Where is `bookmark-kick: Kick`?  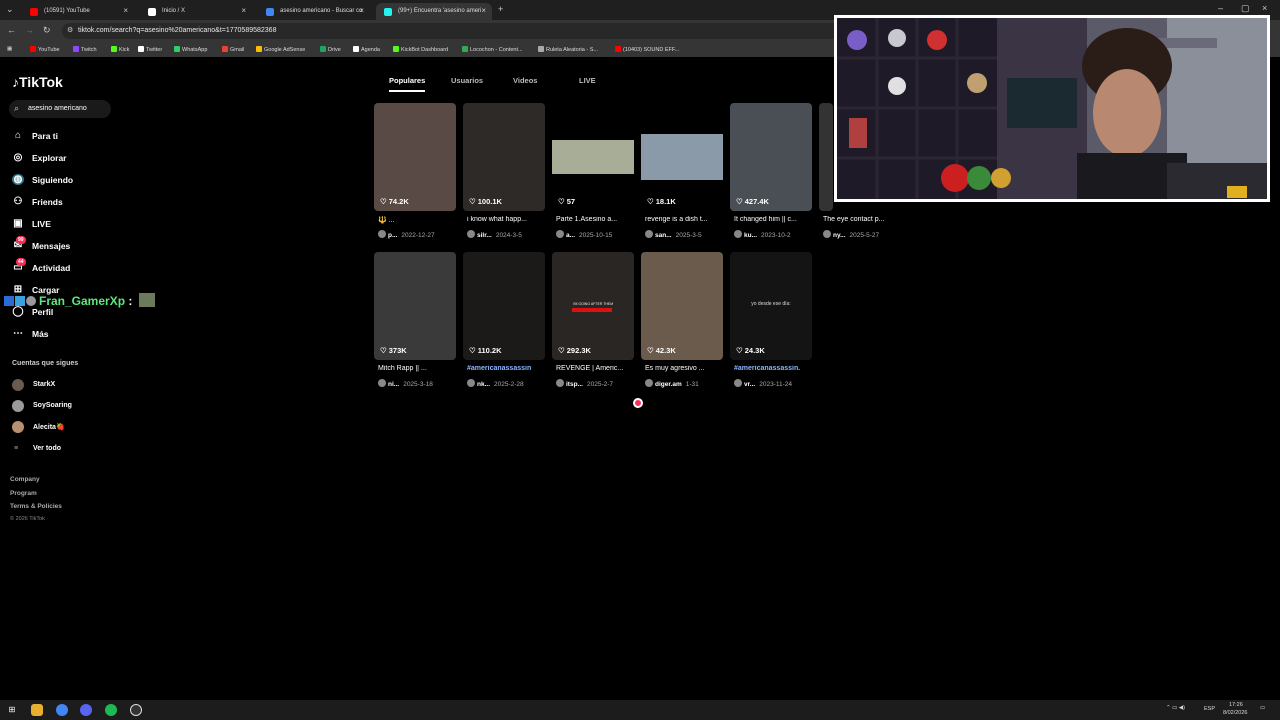
bookmark-kick: Kick is located at coordinates (120, 49).